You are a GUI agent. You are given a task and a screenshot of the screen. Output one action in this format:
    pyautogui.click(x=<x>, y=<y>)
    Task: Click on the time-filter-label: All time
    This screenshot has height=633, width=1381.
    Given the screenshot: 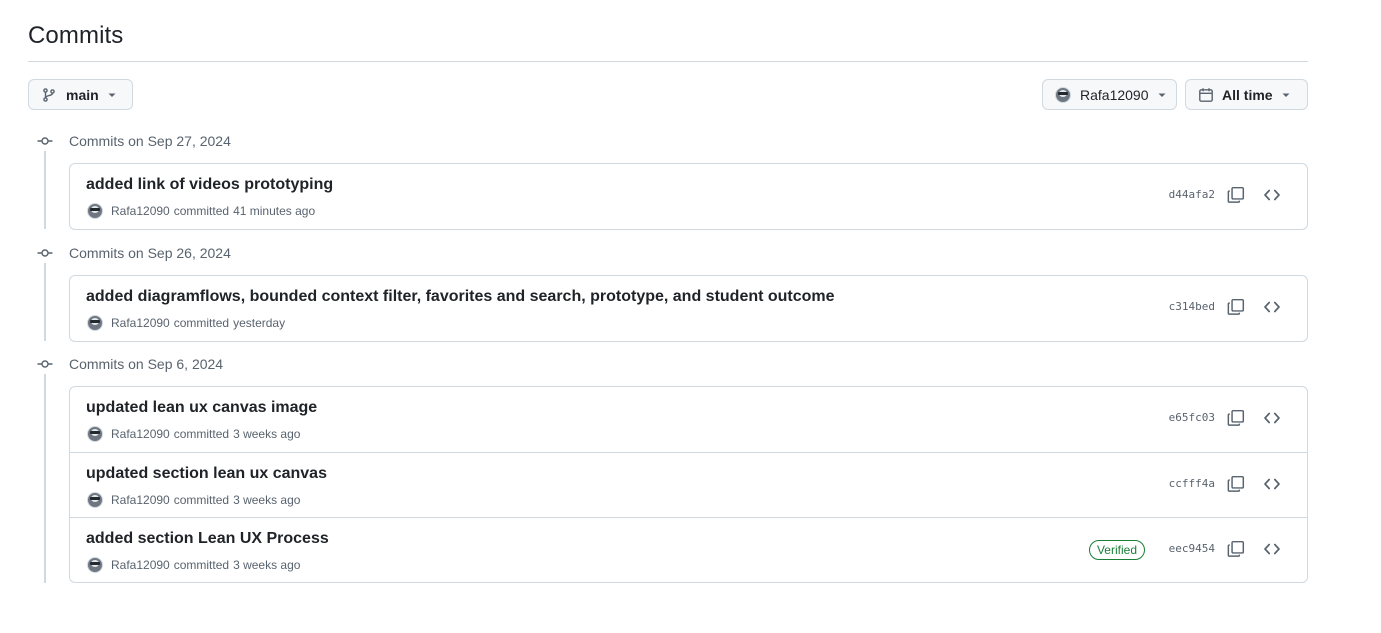 What is the action you would take?
    pyautogui.click(x=1247, y=94)
    